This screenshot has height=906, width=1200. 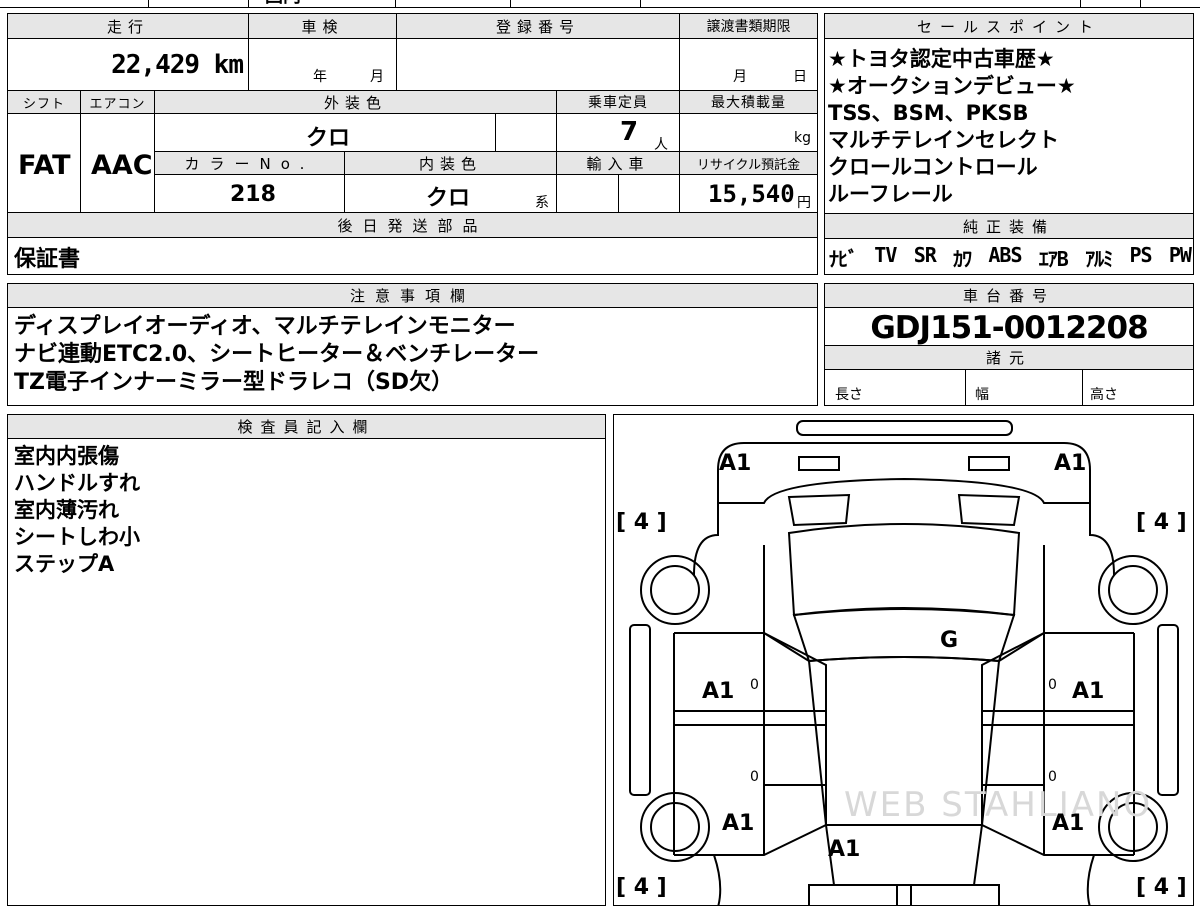 What do you see at coordinates (748, 163) in the screenshot?
I see `recycle-label: リサイクル預託金` at bounding box center [748, 163].